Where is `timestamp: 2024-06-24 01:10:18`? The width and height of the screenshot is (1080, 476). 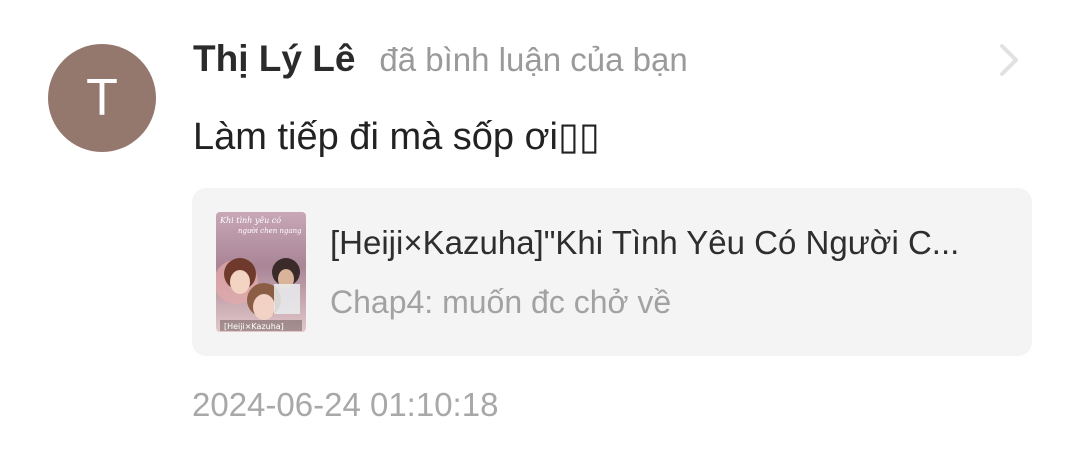
timestamp: 2024-06-24 01:10:18 is located at coordinates (345, 404).